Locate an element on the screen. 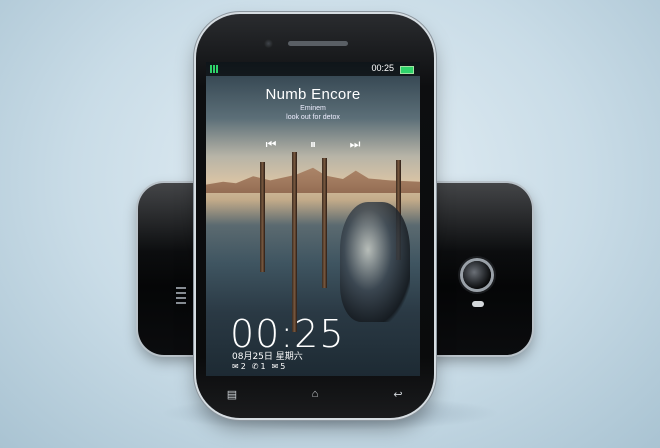 The height and width of the screenshot is (448, 660). notification-phone: ✆ 1 is located at coordinates (259, 366).